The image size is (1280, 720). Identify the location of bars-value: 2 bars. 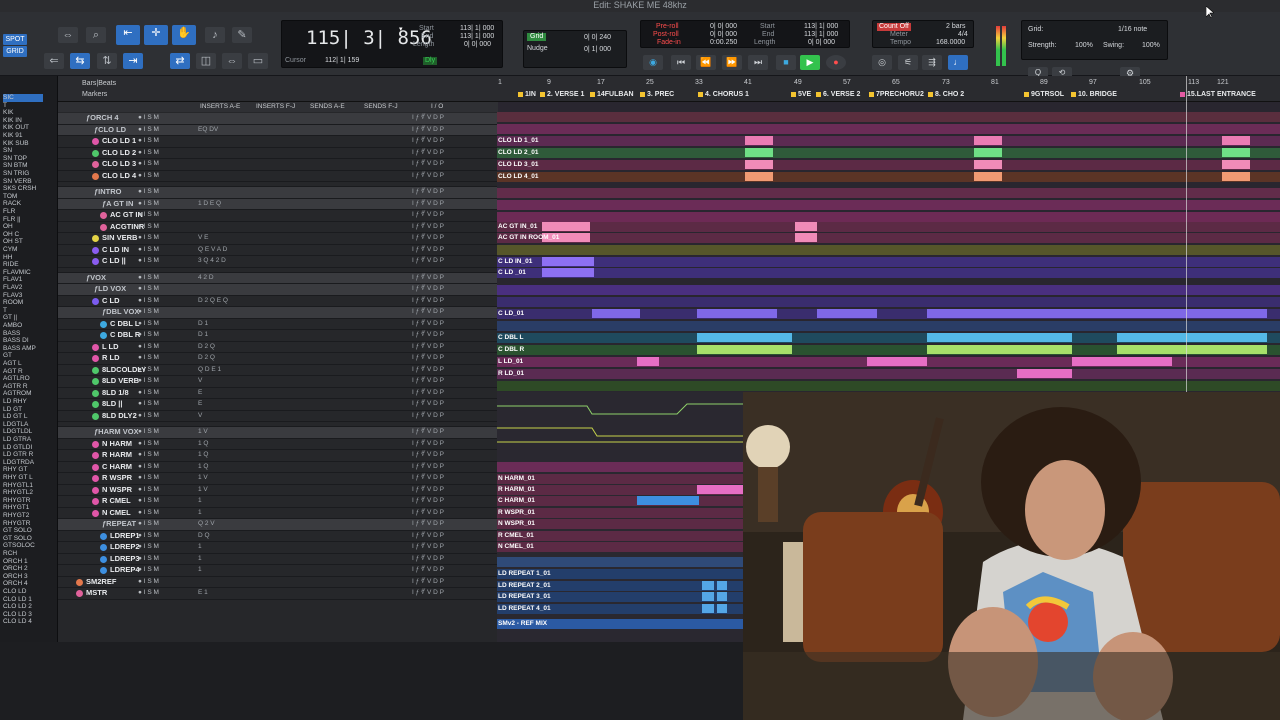
(955, 27).